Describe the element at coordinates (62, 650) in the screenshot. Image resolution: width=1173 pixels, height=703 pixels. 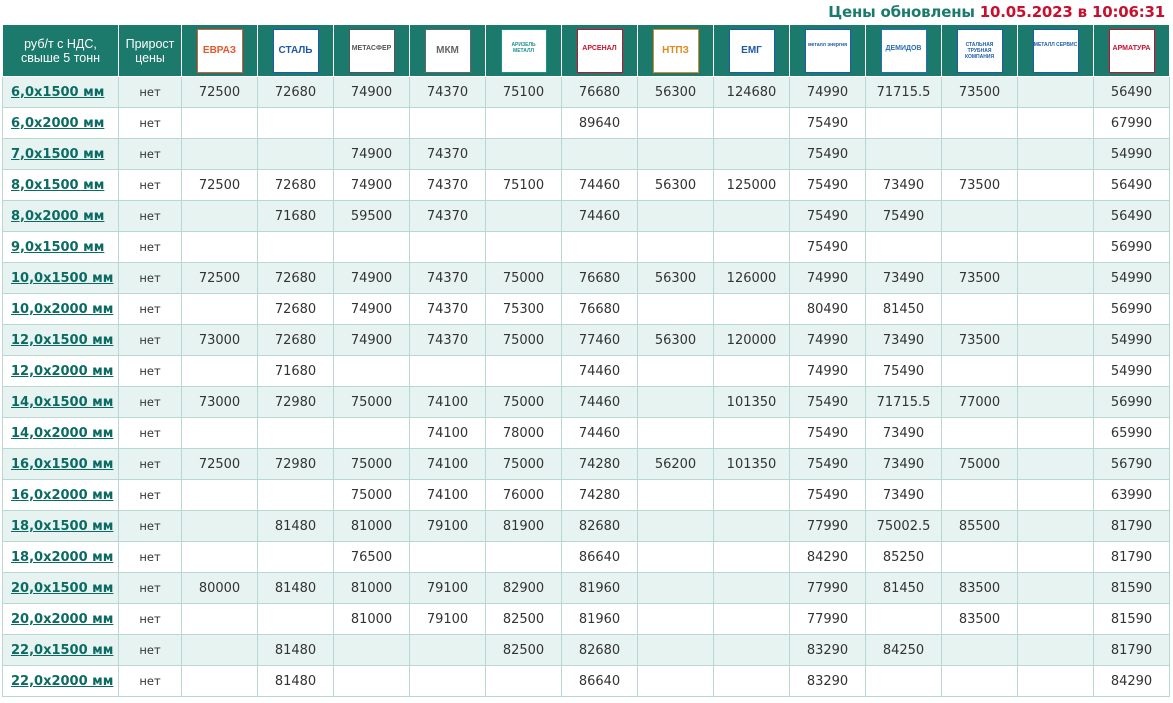
I see `size-link: 22,0х1500 мм` at that location.